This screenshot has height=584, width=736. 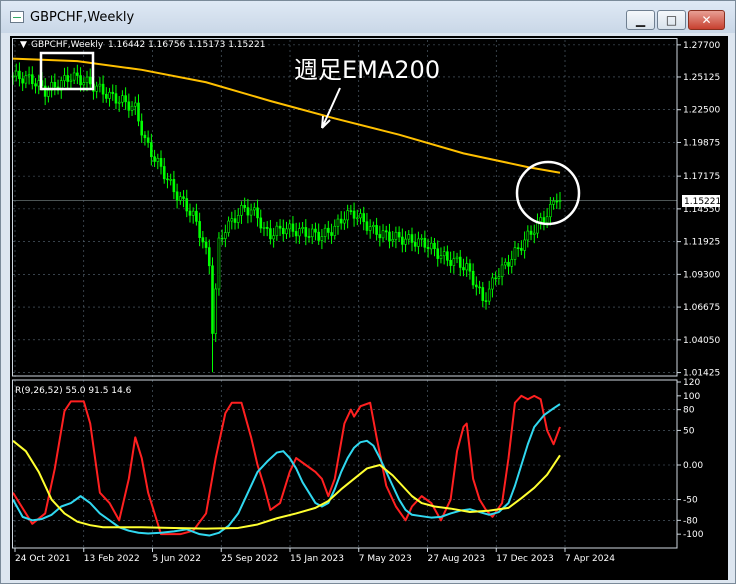 What do you see at coordinates (690, 521) in the screenshot?
I see `indicator-tick-label: -80` at bounding box center [690, 521].